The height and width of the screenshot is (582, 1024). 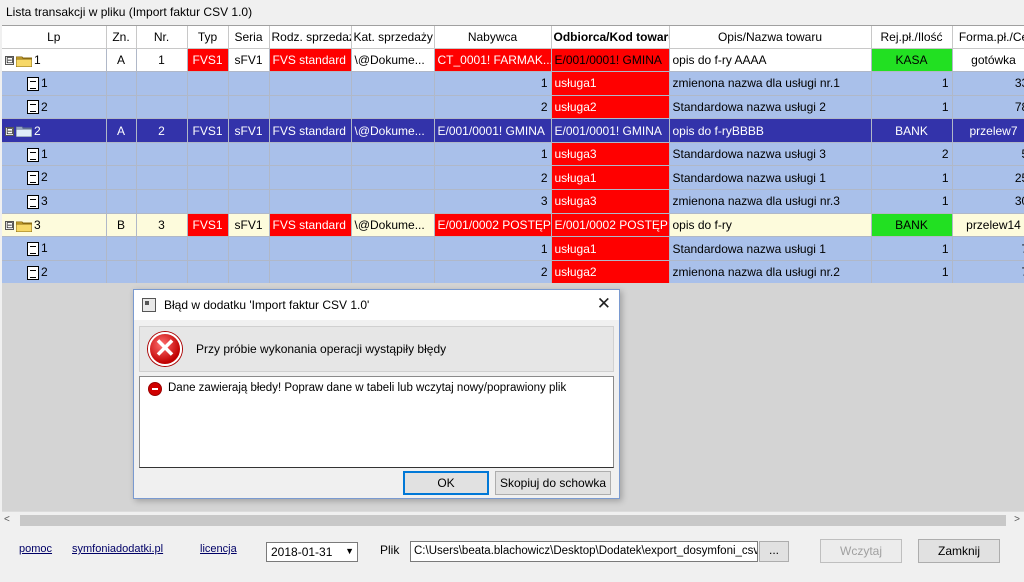 What do you see at coordinates (912, 37) in the screenshot?
I see `col-rej: Rej.pł./Ilość` at bounding box center [912, 37].